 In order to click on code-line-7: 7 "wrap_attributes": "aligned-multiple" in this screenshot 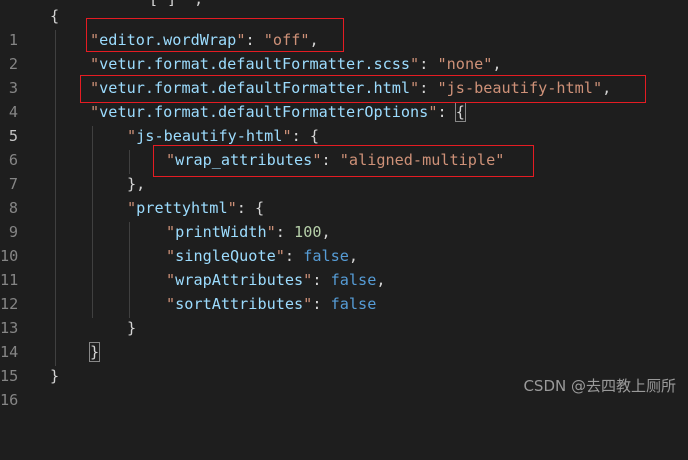, I will do `click(252, 170)`.